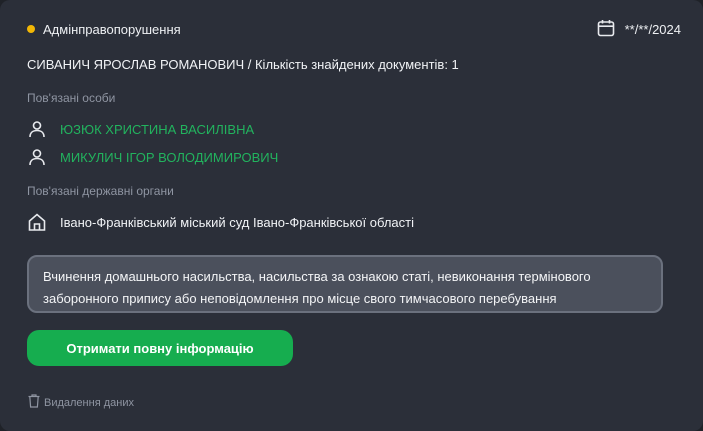 This screenshot has width=703, height=431. Describe the element at coordinates (606, 29) in the screenshot. I see `calendar-icon` at that location.